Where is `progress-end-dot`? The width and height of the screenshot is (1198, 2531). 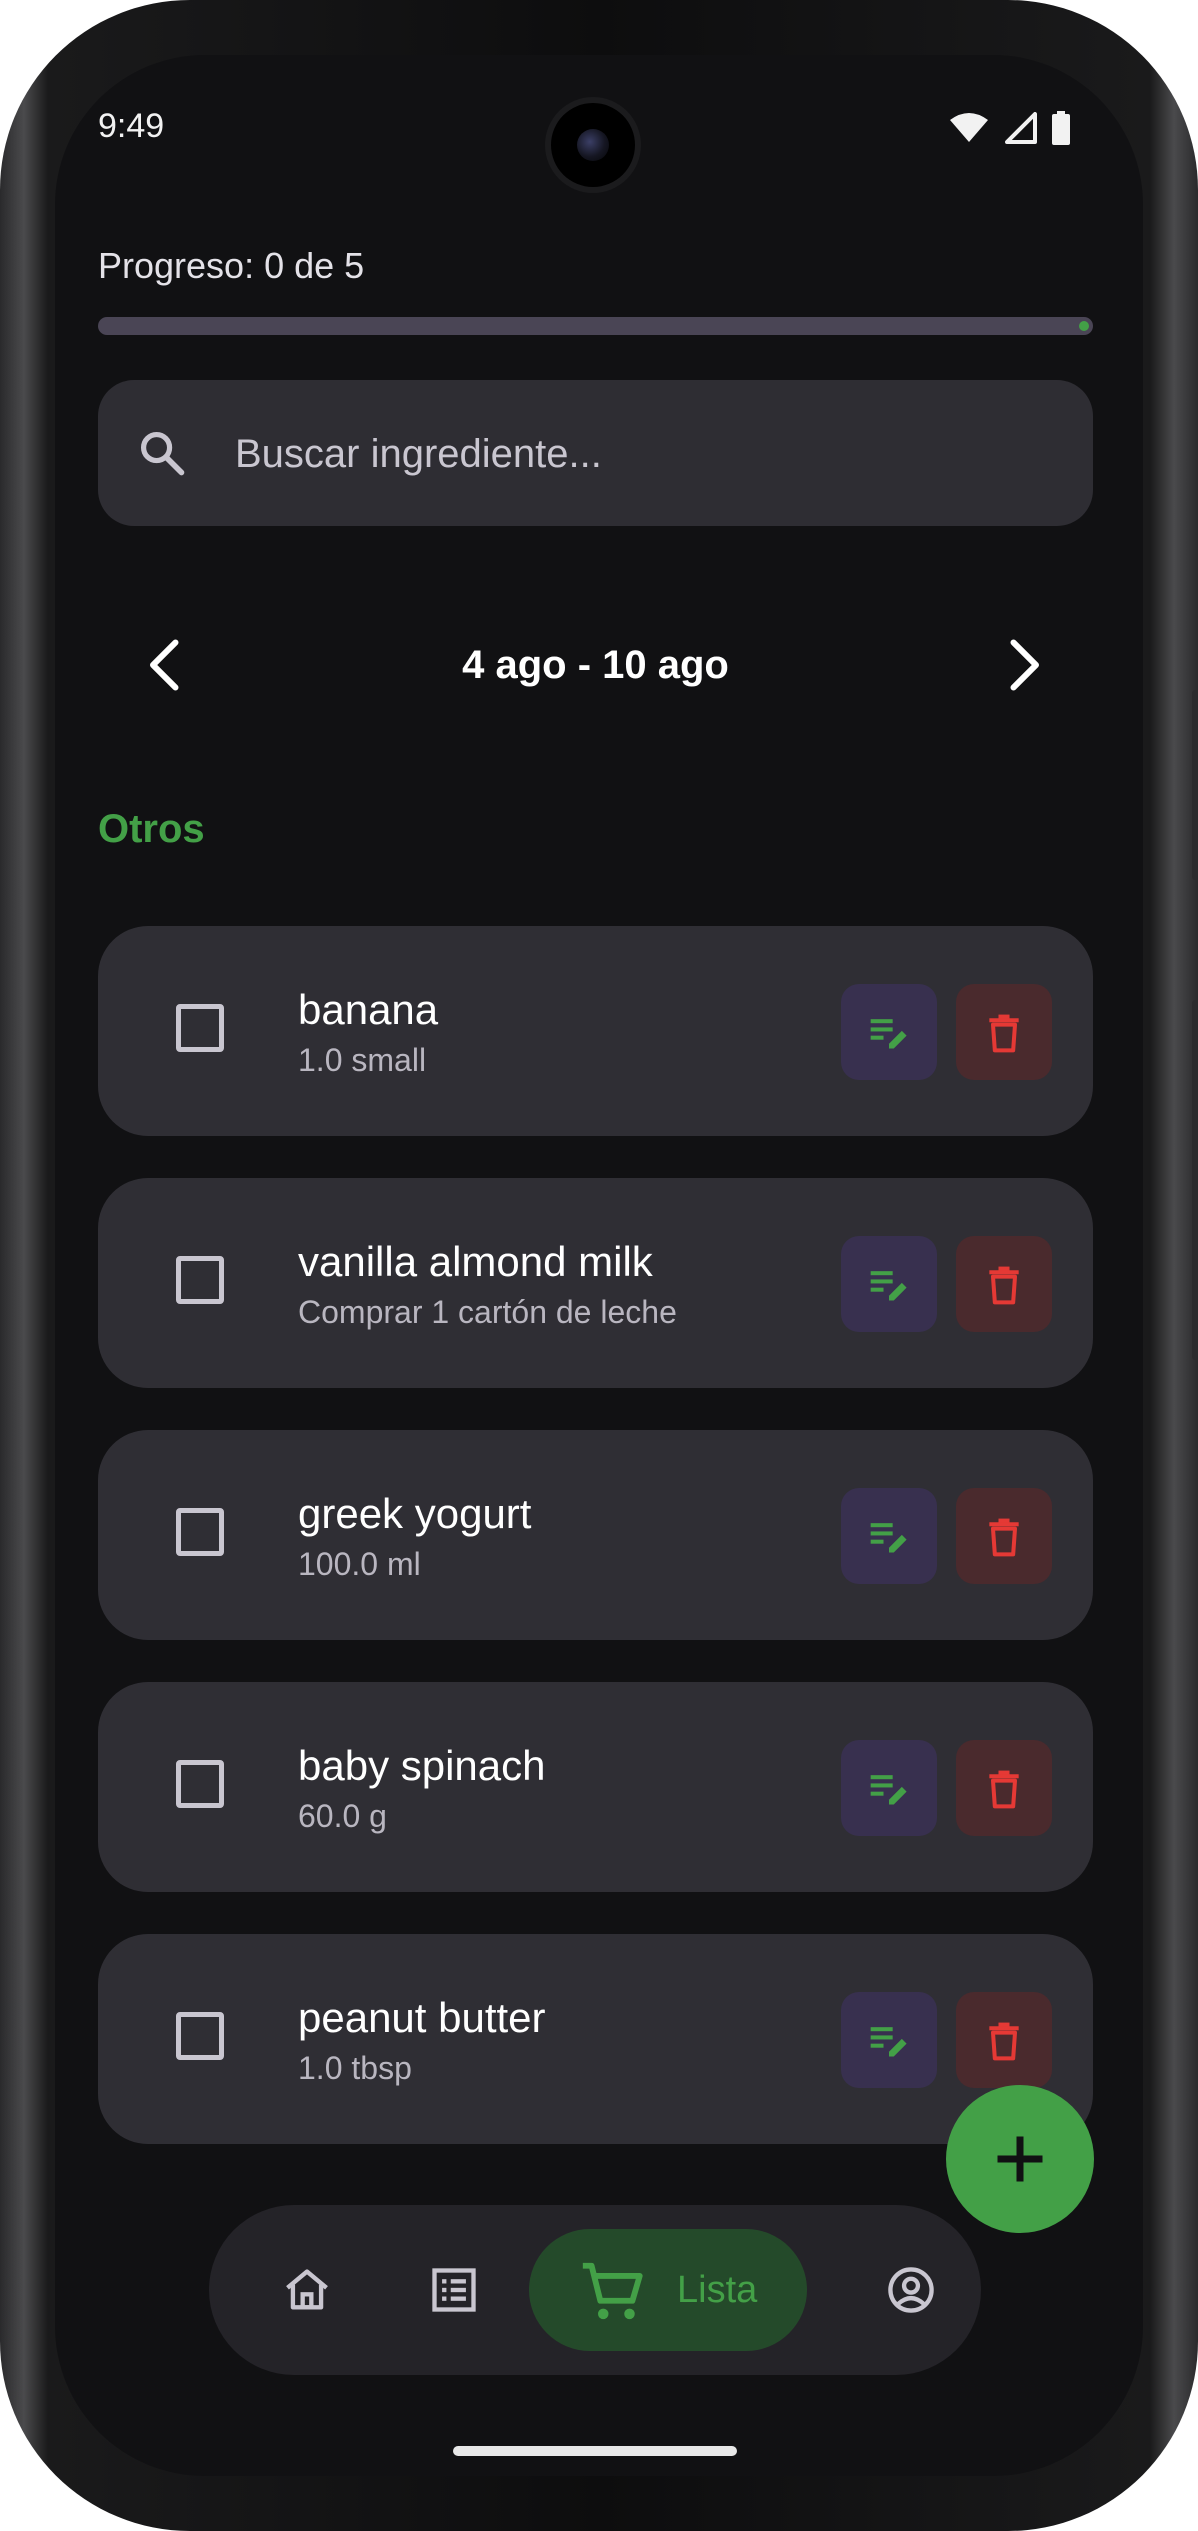 progress-end-dot is located at coordinates (1084, 326).